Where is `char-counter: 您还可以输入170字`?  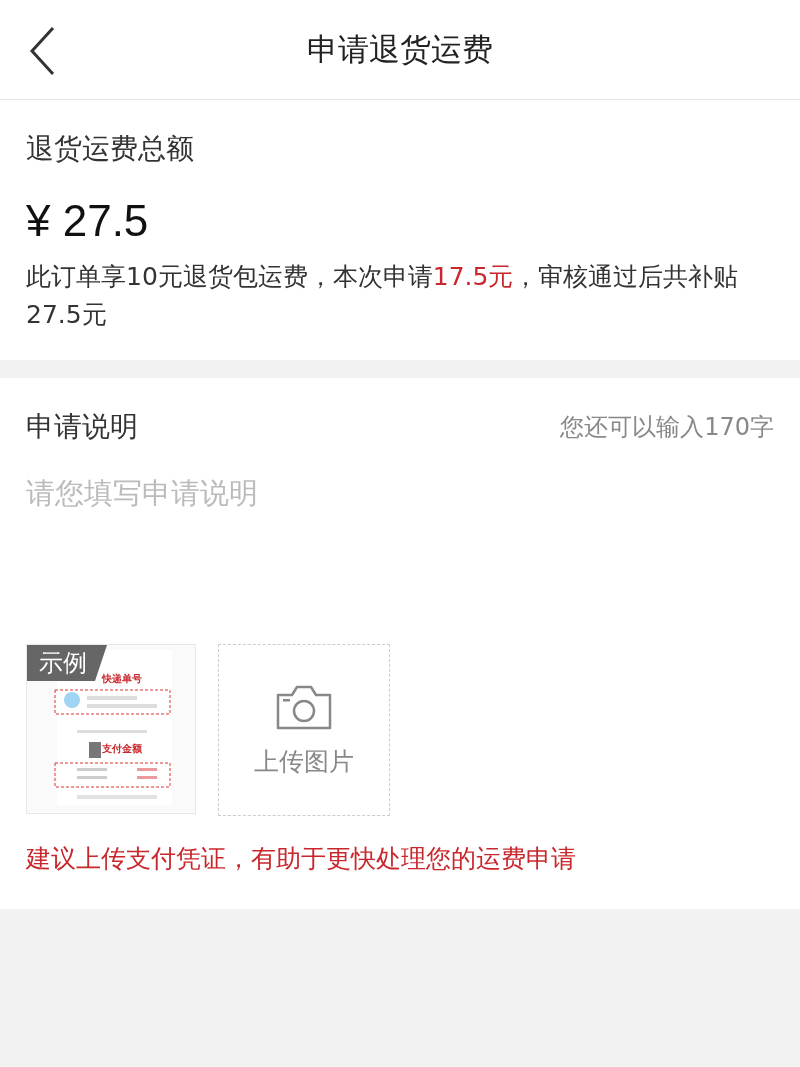
char-counter: 您还可以输入170字 is located at coordinates (667, 427).